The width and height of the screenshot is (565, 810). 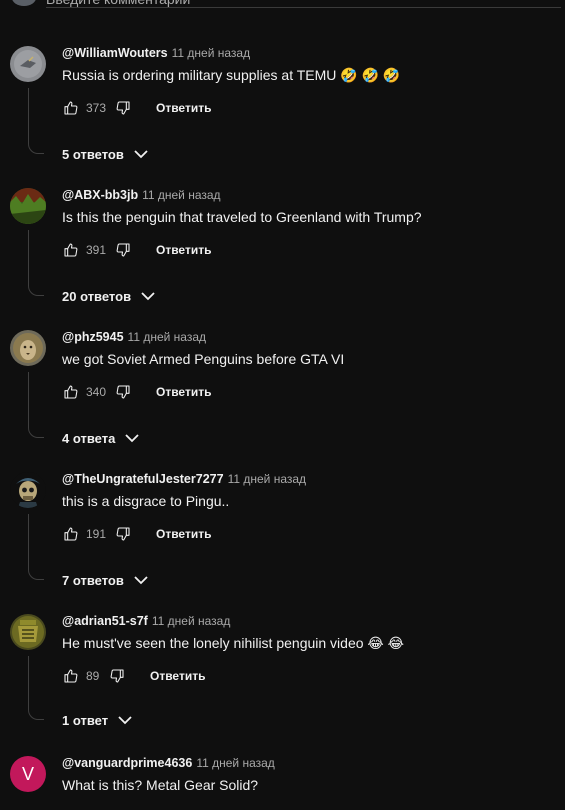 What do you see at coordinates (24, 3) in the screenshot?
I see `current-user-avatar` at bounding box center [24, 3].